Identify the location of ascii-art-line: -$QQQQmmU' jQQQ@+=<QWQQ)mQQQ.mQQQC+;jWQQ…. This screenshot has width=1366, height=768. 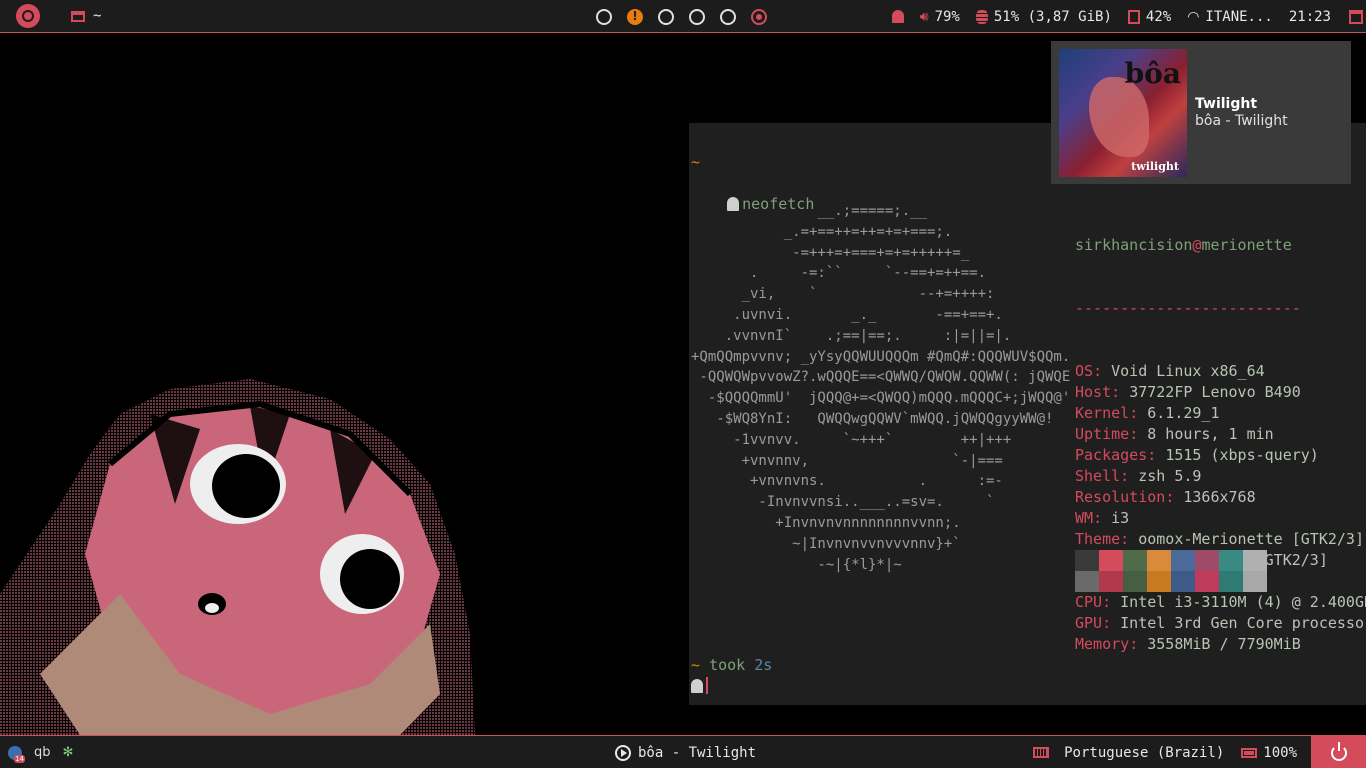
(881, 398).